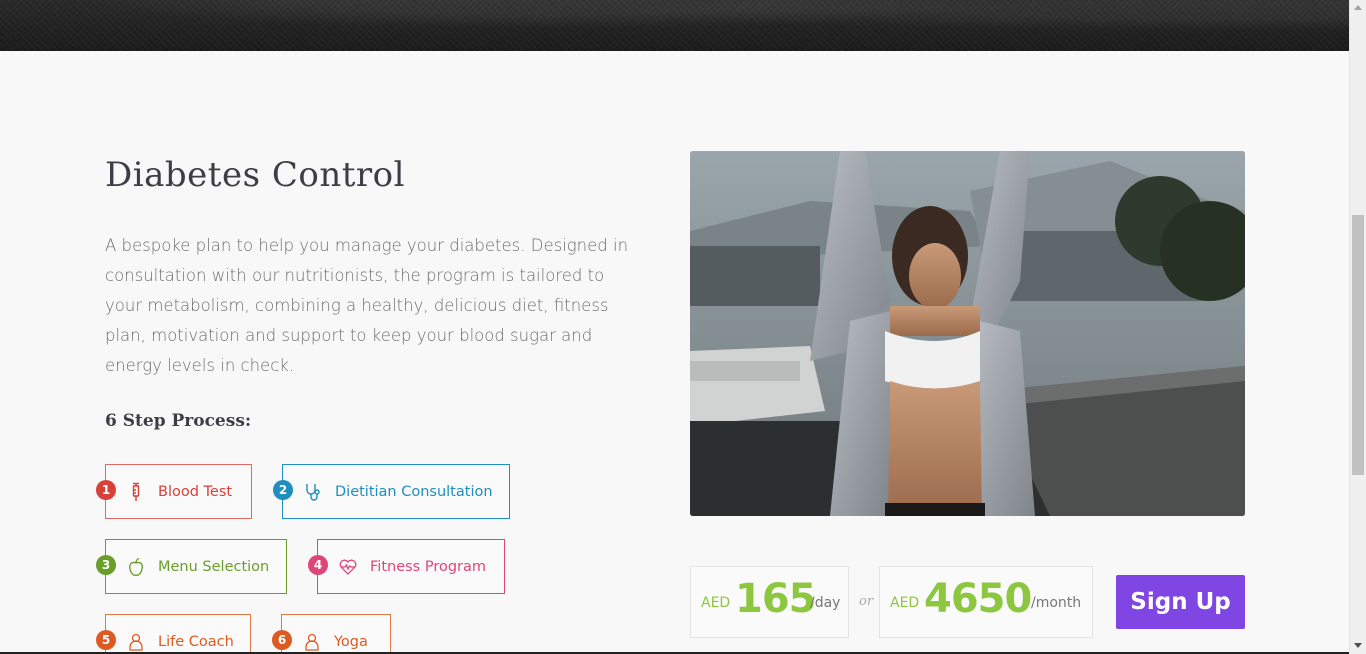  Describe the element at coordinates (825, 603) in the screenshot. I see `daily-unit: /day` at that location.